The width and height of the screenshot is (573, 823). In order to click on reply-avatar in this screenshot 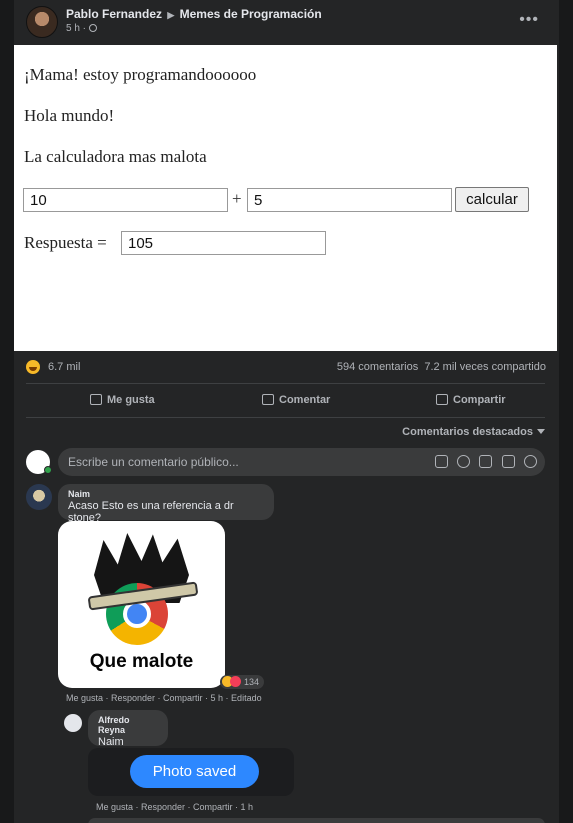, I will do `click(73, 723)`.